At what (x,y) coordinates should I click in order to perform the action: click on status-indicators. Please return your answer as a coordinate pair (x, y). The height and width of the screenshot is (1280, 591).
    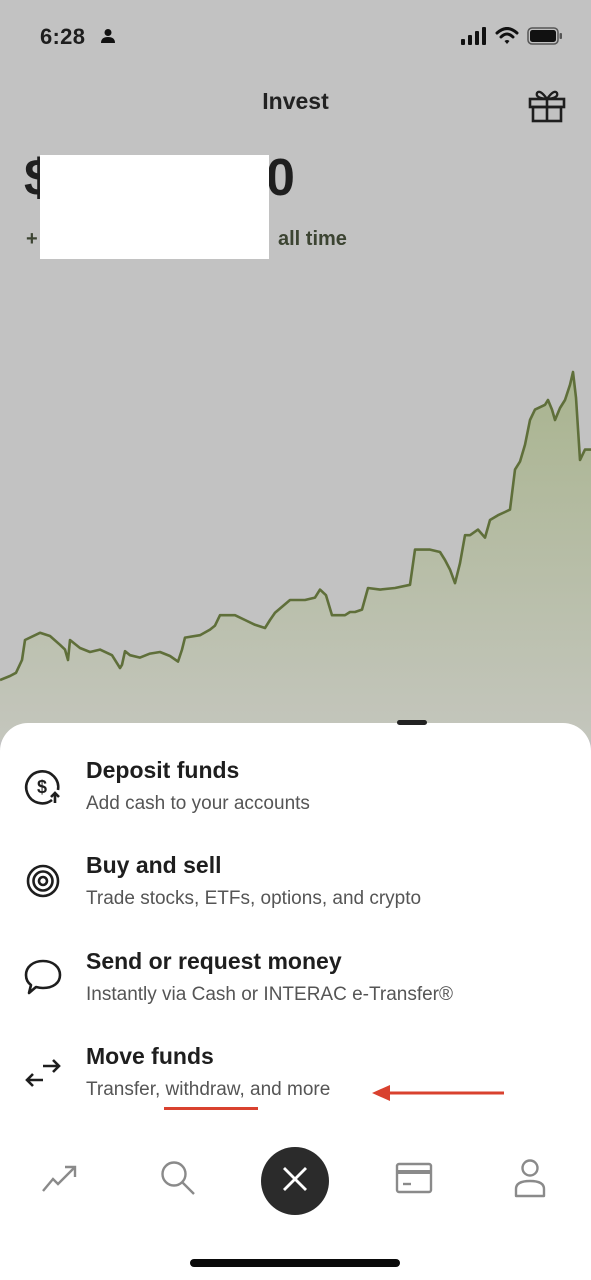
    Looking at the image, I should click on (512, 38).